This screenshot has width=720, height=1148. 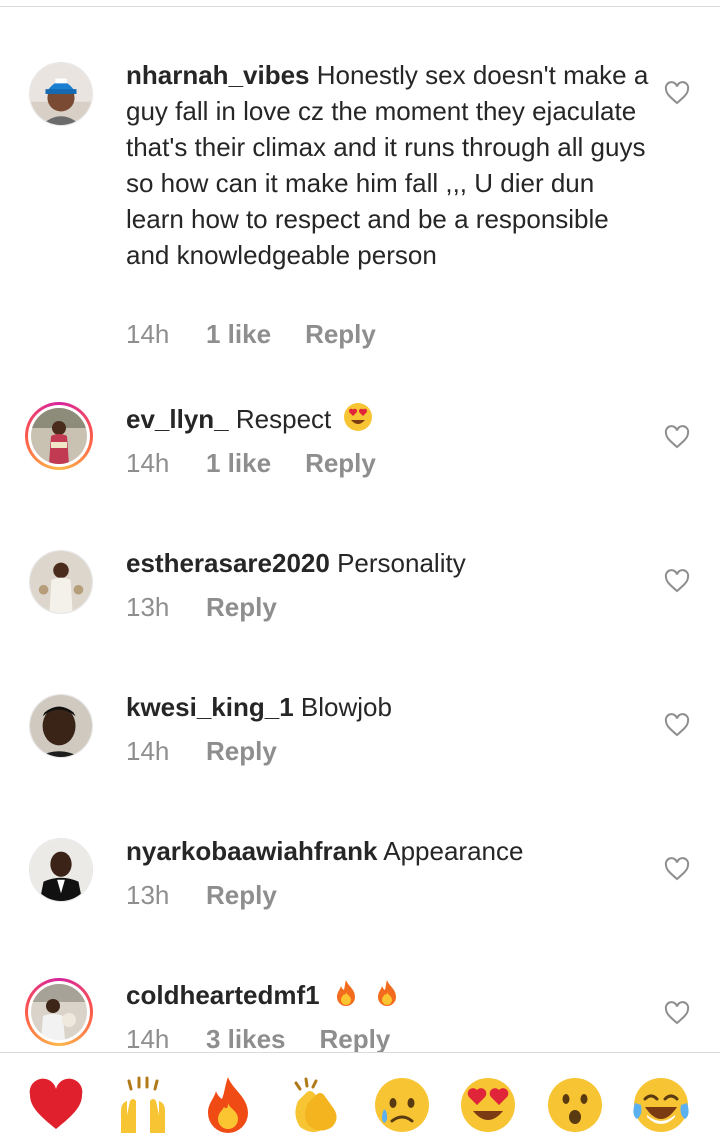 What do you see at coordinates (228, 563) in the screenshot?
I see `comment-username: estherasare2020` at bounding box center [228, 563].